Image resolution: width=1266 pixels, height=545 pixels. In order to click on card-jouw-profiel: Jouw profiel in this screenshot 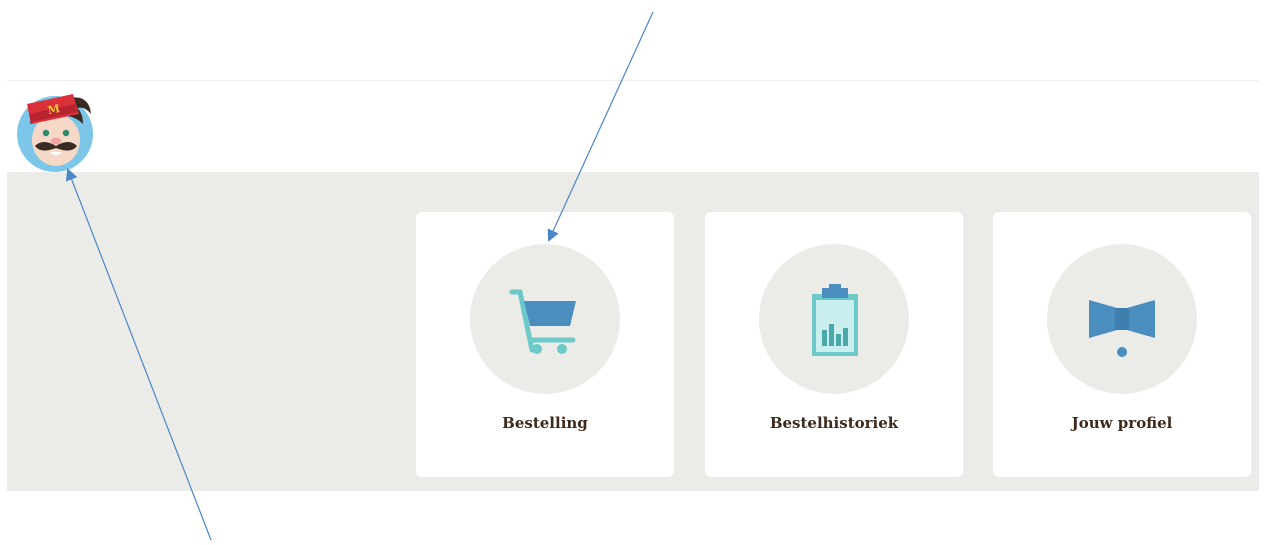, I will do `click(1122, 344)`.